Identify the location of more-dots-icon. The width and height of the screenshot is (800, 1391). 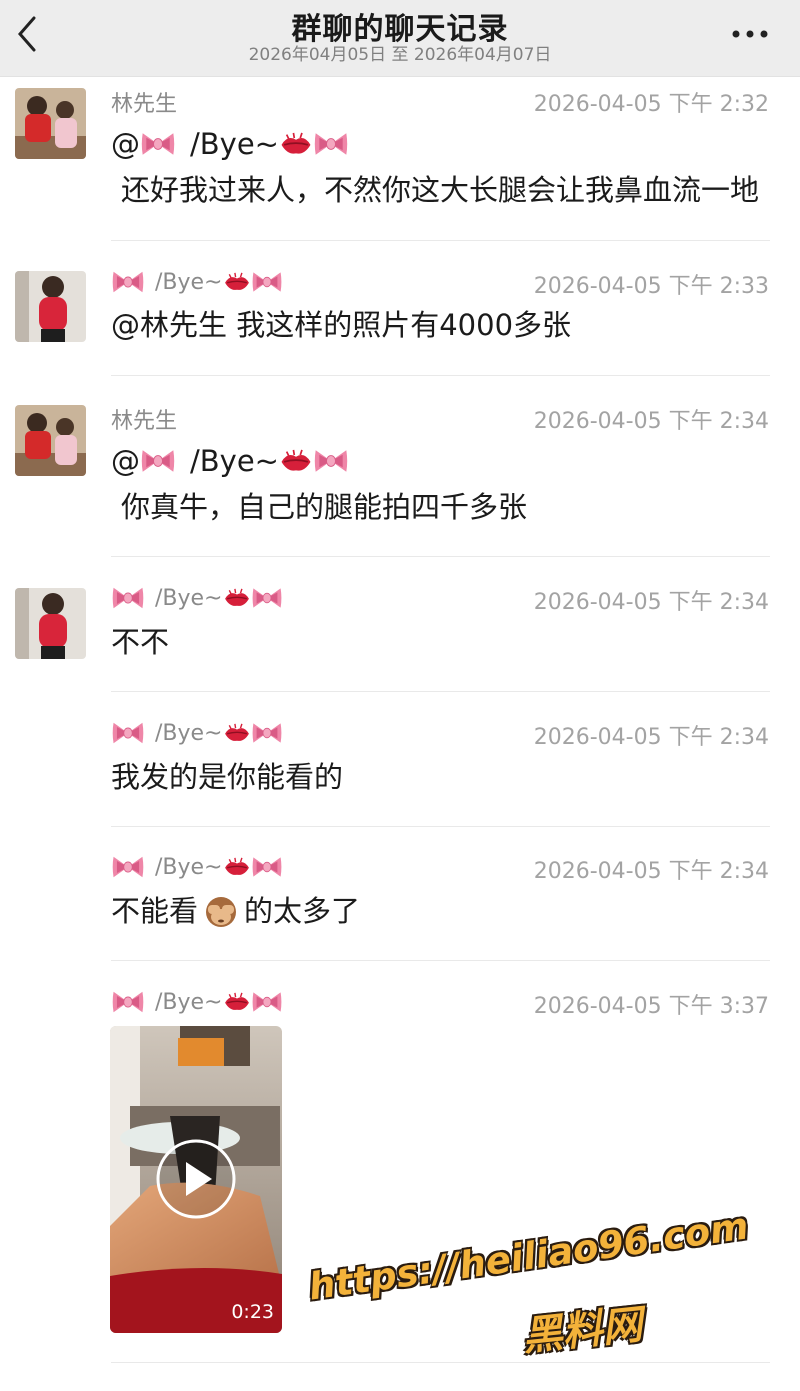
(750, 34).